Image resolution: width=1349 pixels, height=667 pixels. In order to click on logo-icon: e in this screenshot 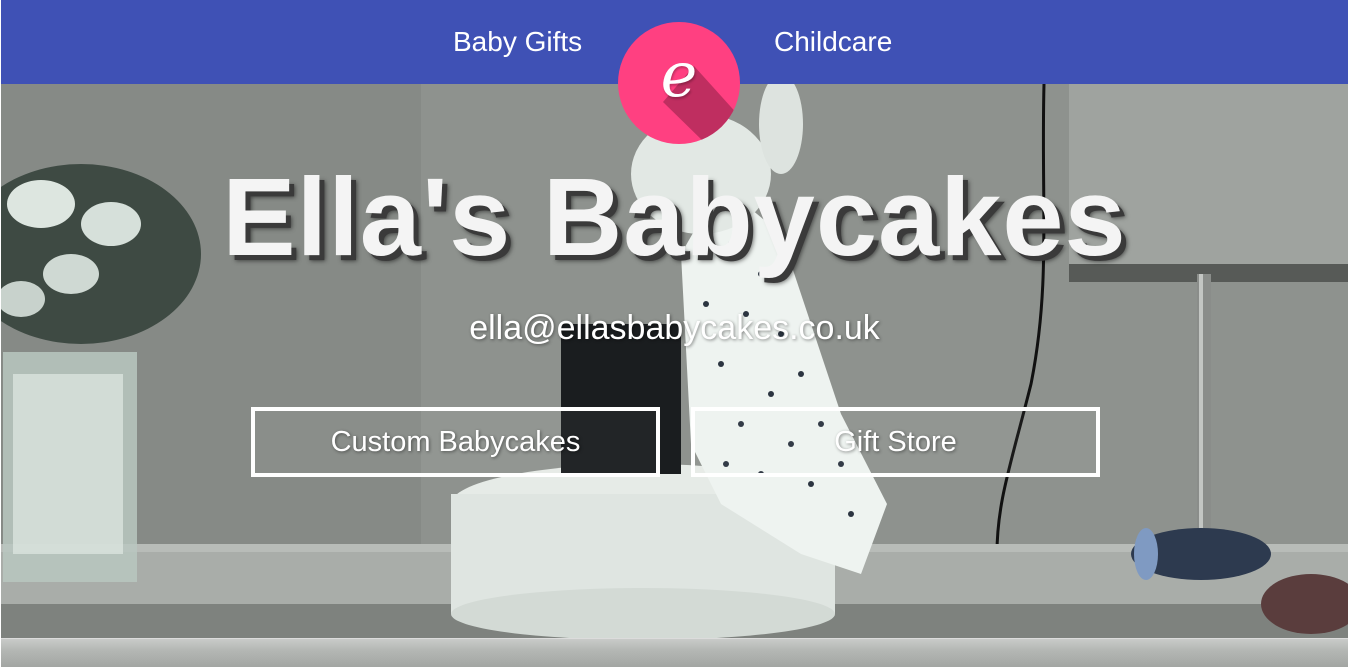, I will do `click(679, 83)`.